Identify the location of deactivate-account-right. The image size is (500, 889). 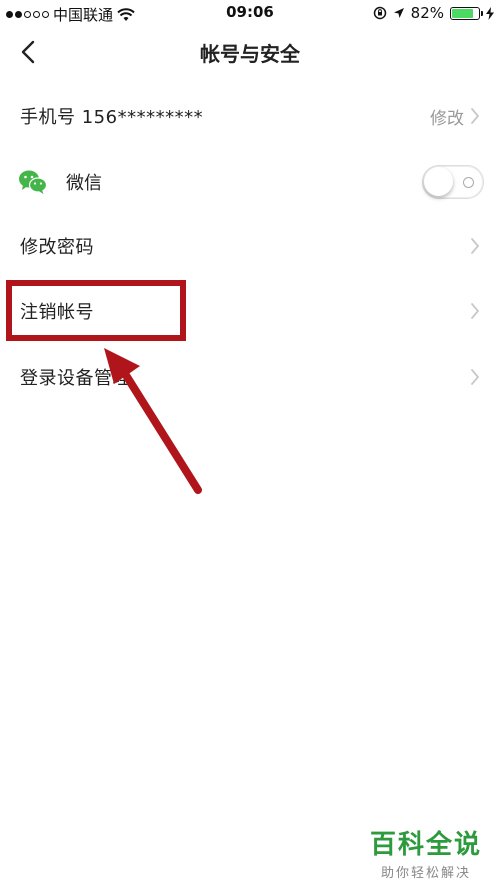
(475, 311).